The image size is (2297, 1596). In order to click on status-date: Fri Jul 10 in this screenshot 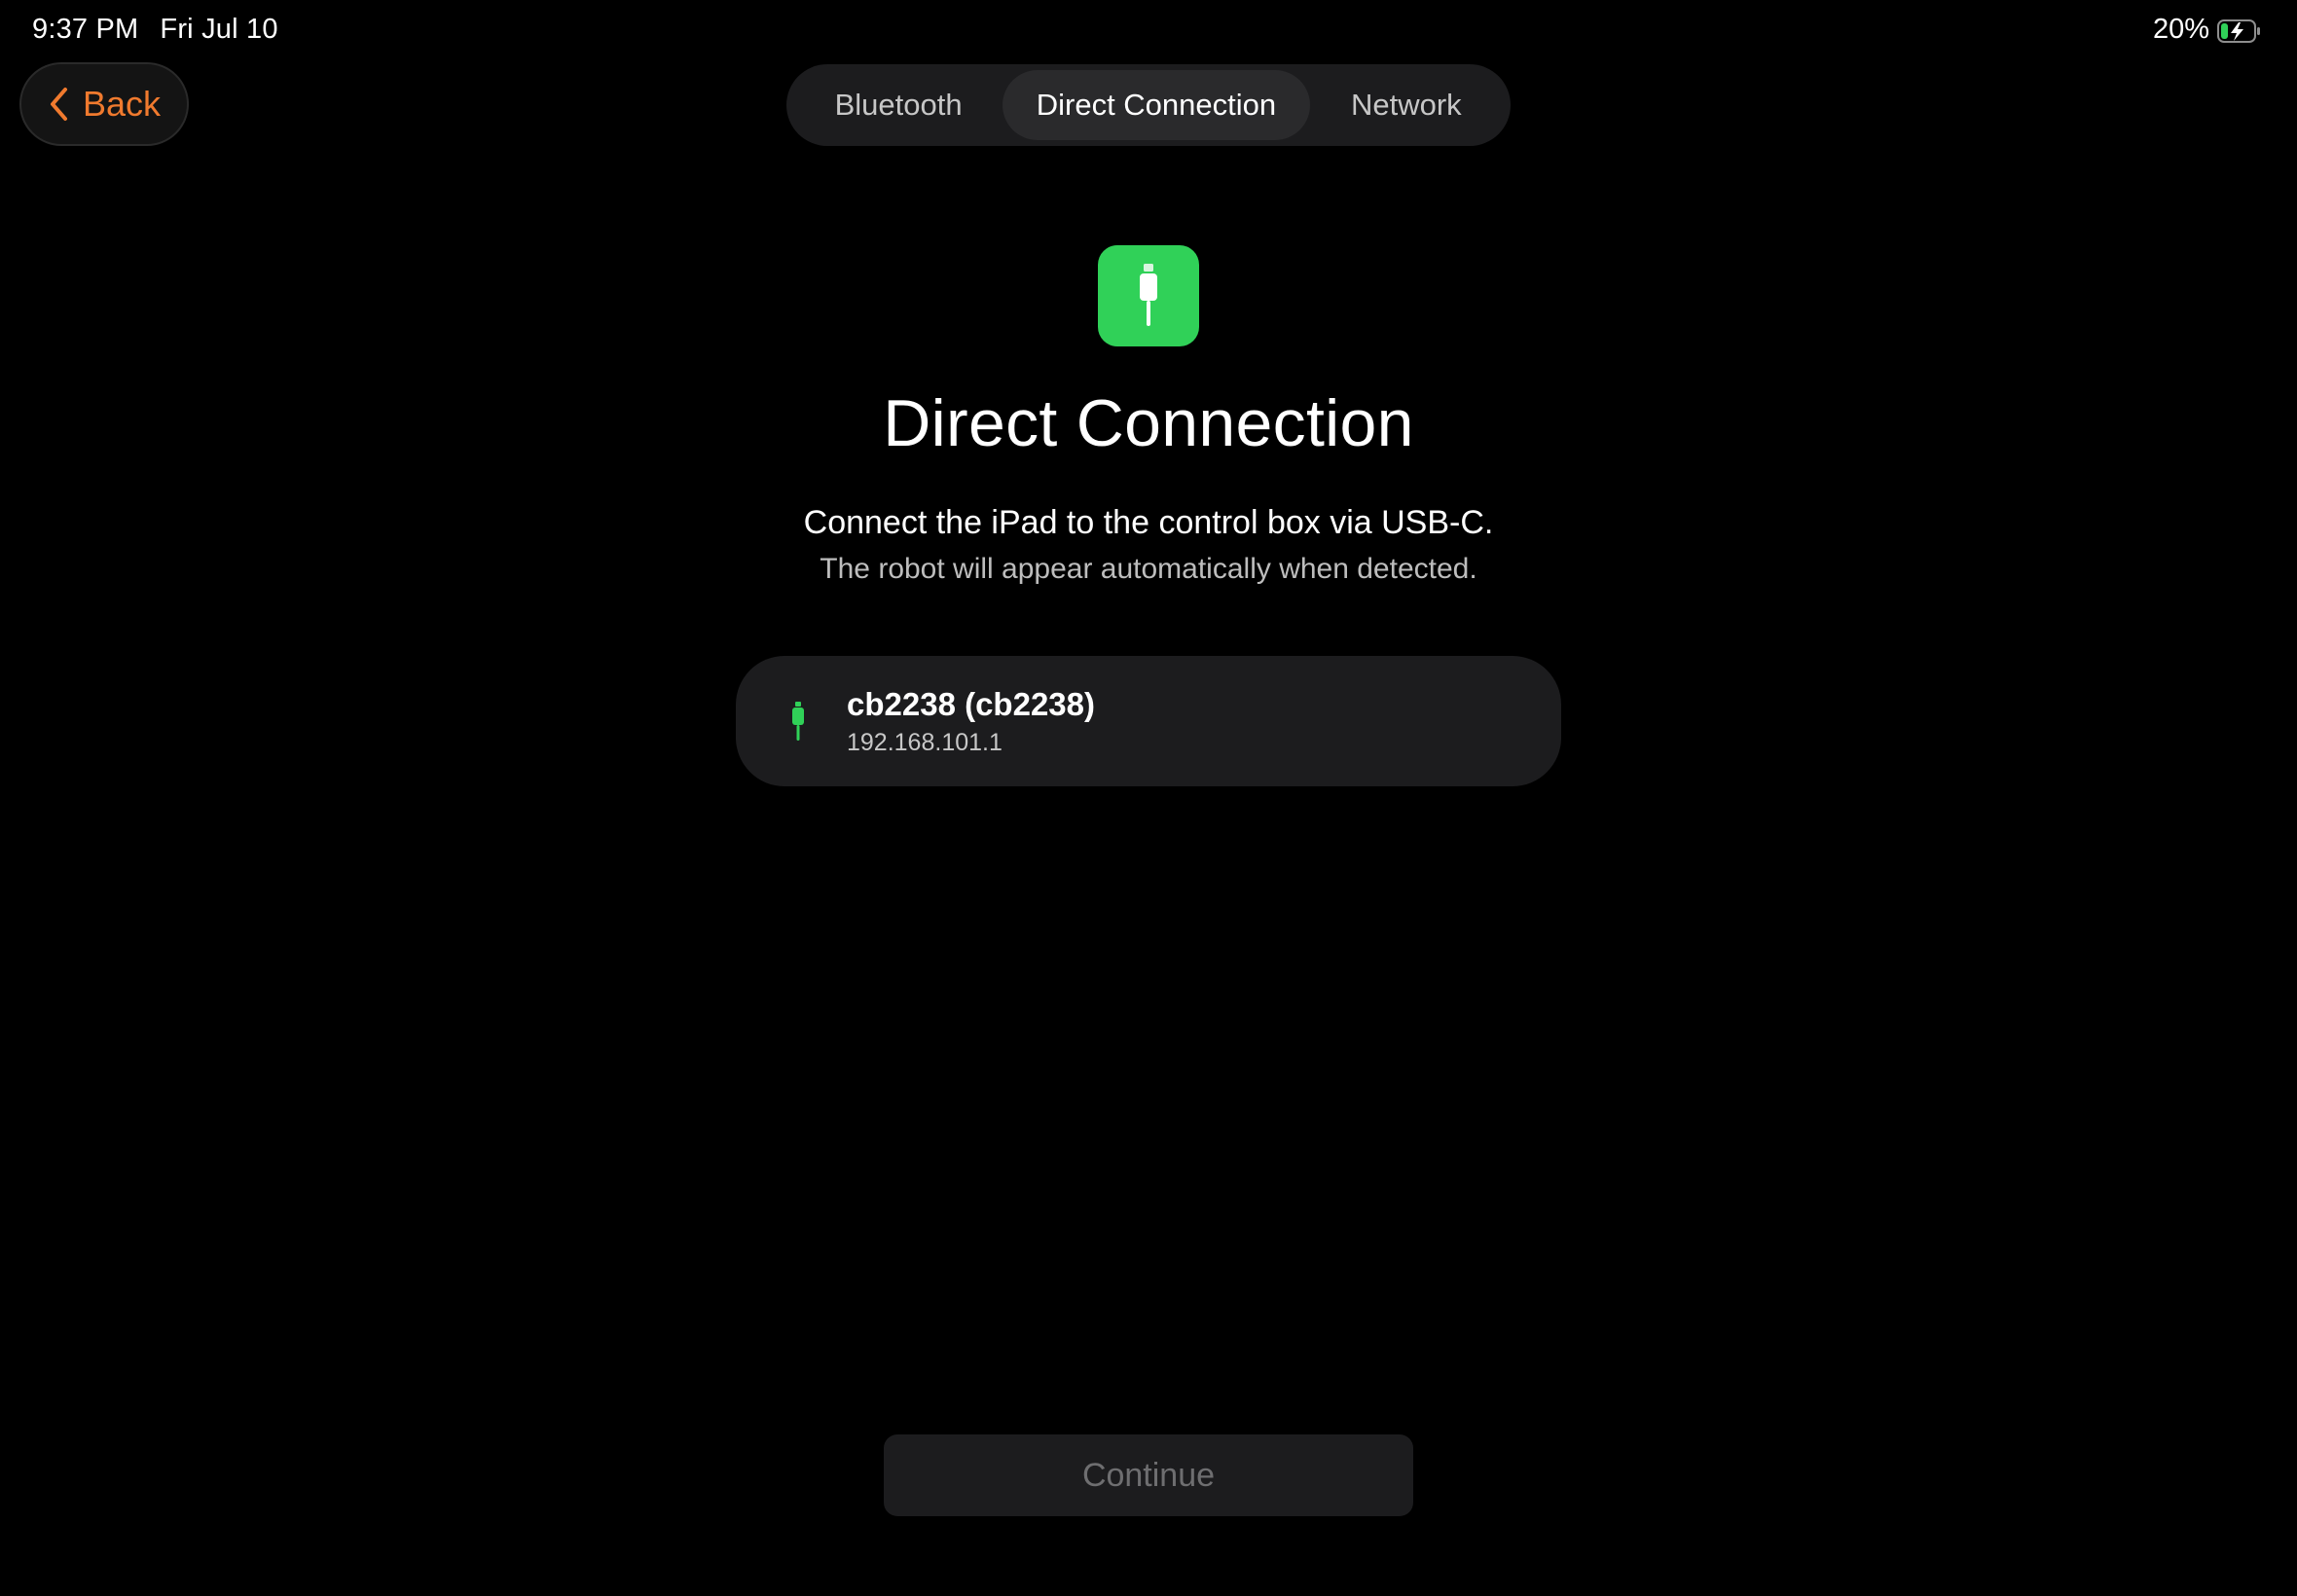, I will do `click(219, 30)`.